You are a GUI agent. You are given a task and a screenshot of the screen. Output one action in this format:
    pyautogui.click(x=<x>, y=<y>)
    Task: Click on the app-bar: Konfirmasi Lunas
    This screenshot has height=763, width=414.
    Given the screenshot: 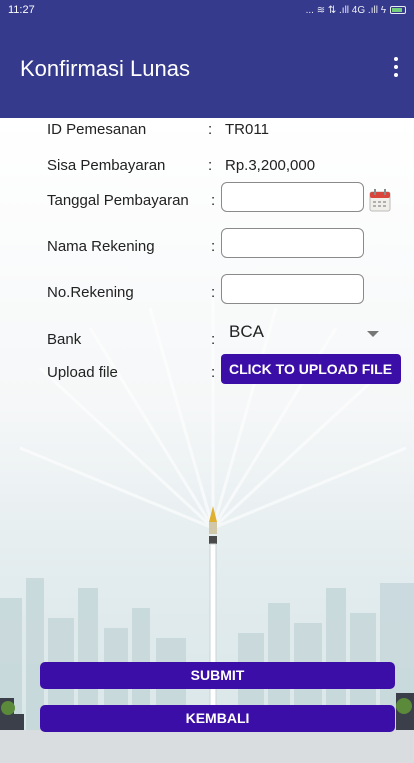 What is the action you would take?
    pyautogui.click(x=207, y=69)
    